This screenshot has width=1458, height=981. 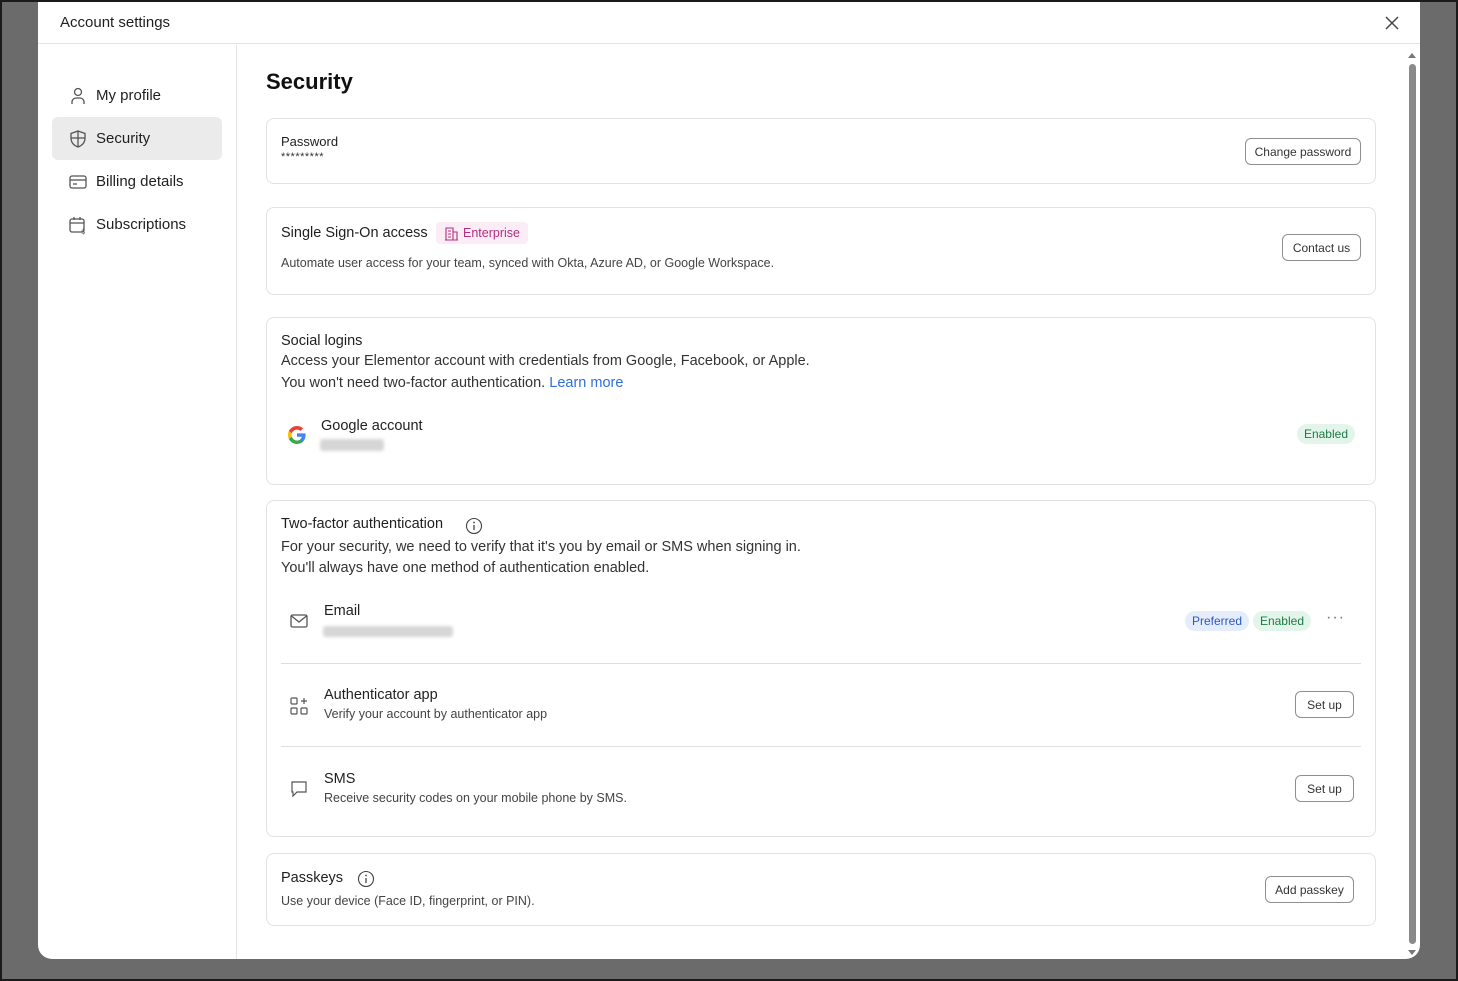 I want to click on sidebar-item-security: Security, so click(x=137, y=138).